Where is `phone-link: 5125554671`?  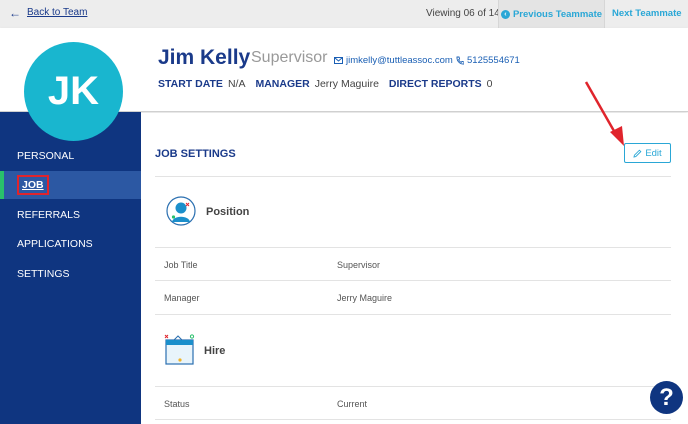 phone-link: 5125554671 is located at coordinates (488, 60).